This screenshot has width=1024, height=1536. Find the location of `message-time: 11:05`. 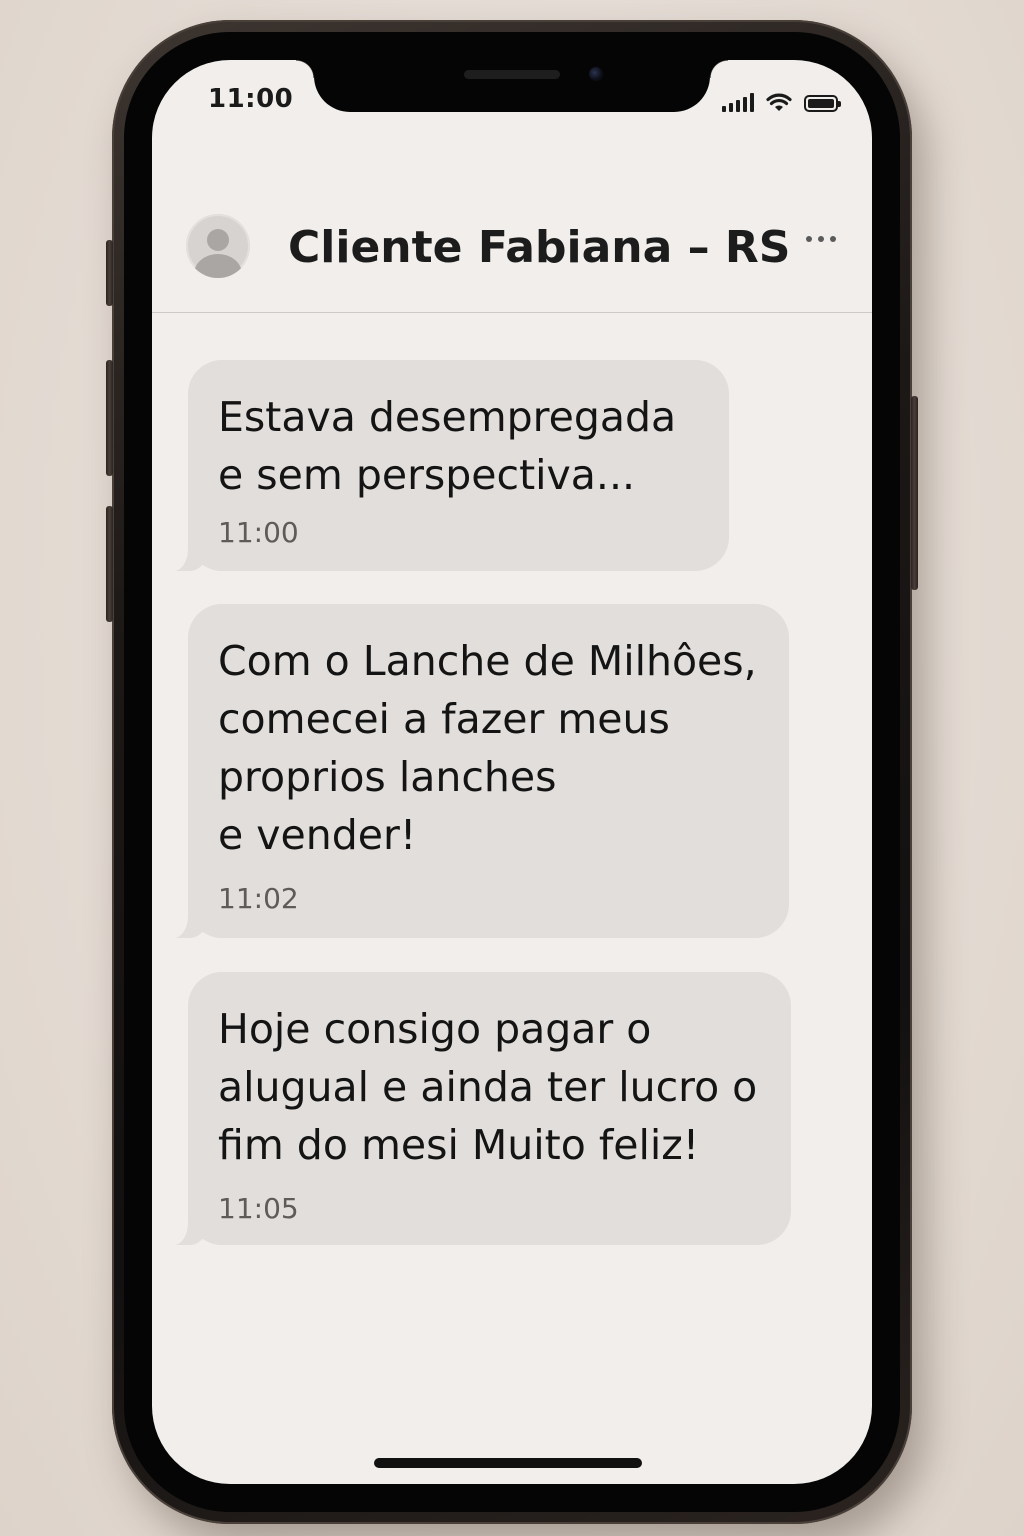

message-time: 11:05 is located at coordinates (258, 1208).